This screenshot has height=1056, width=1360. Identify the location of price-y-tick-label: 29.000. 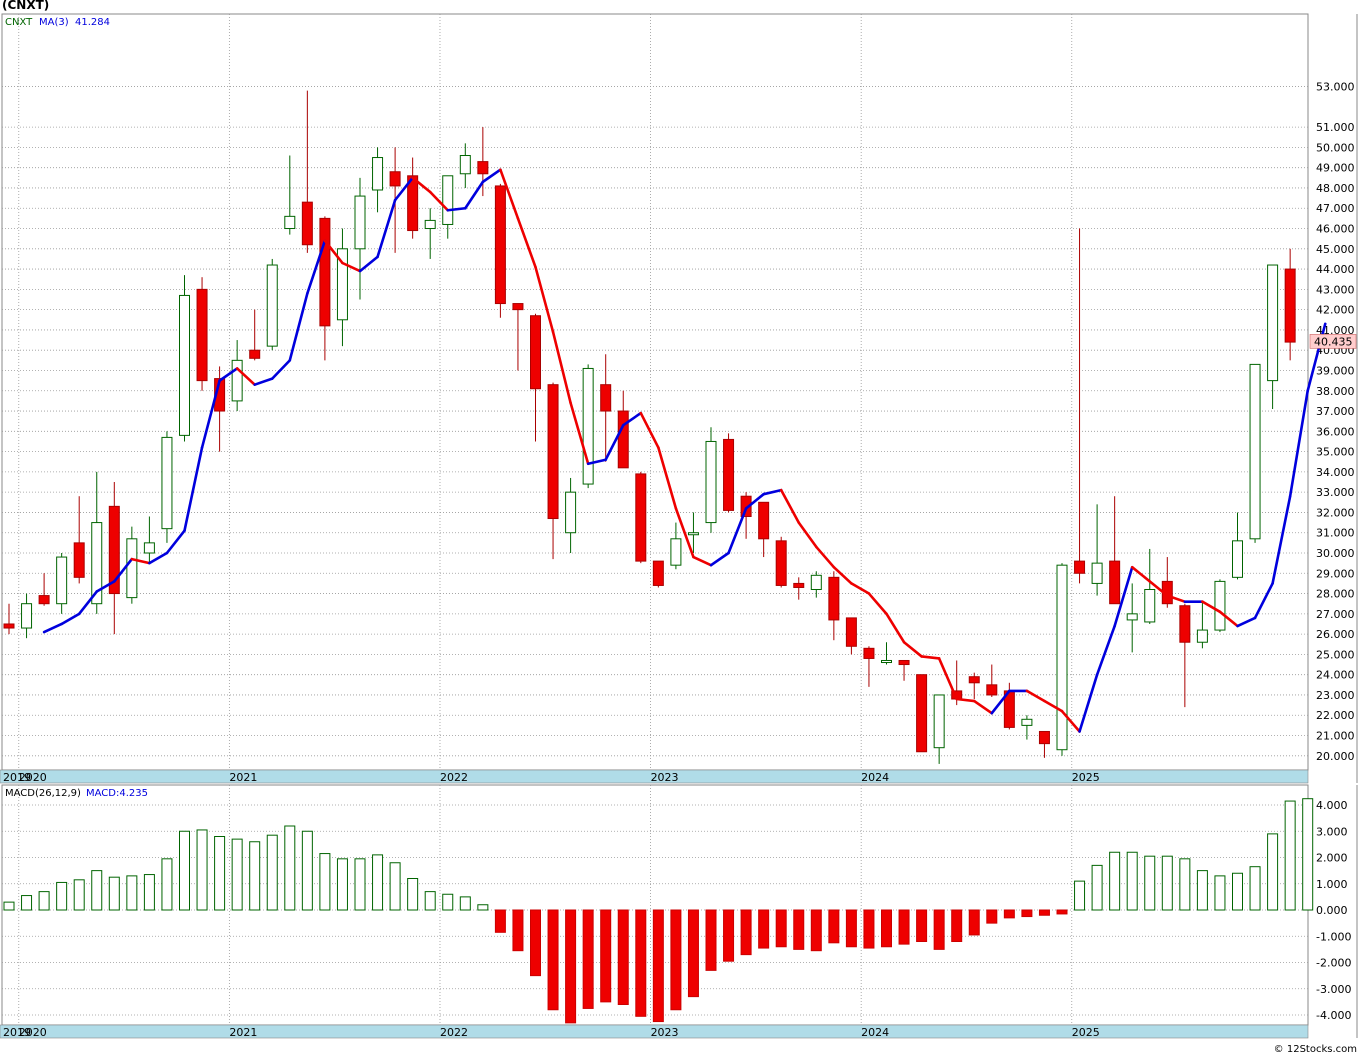
(1335, 573).